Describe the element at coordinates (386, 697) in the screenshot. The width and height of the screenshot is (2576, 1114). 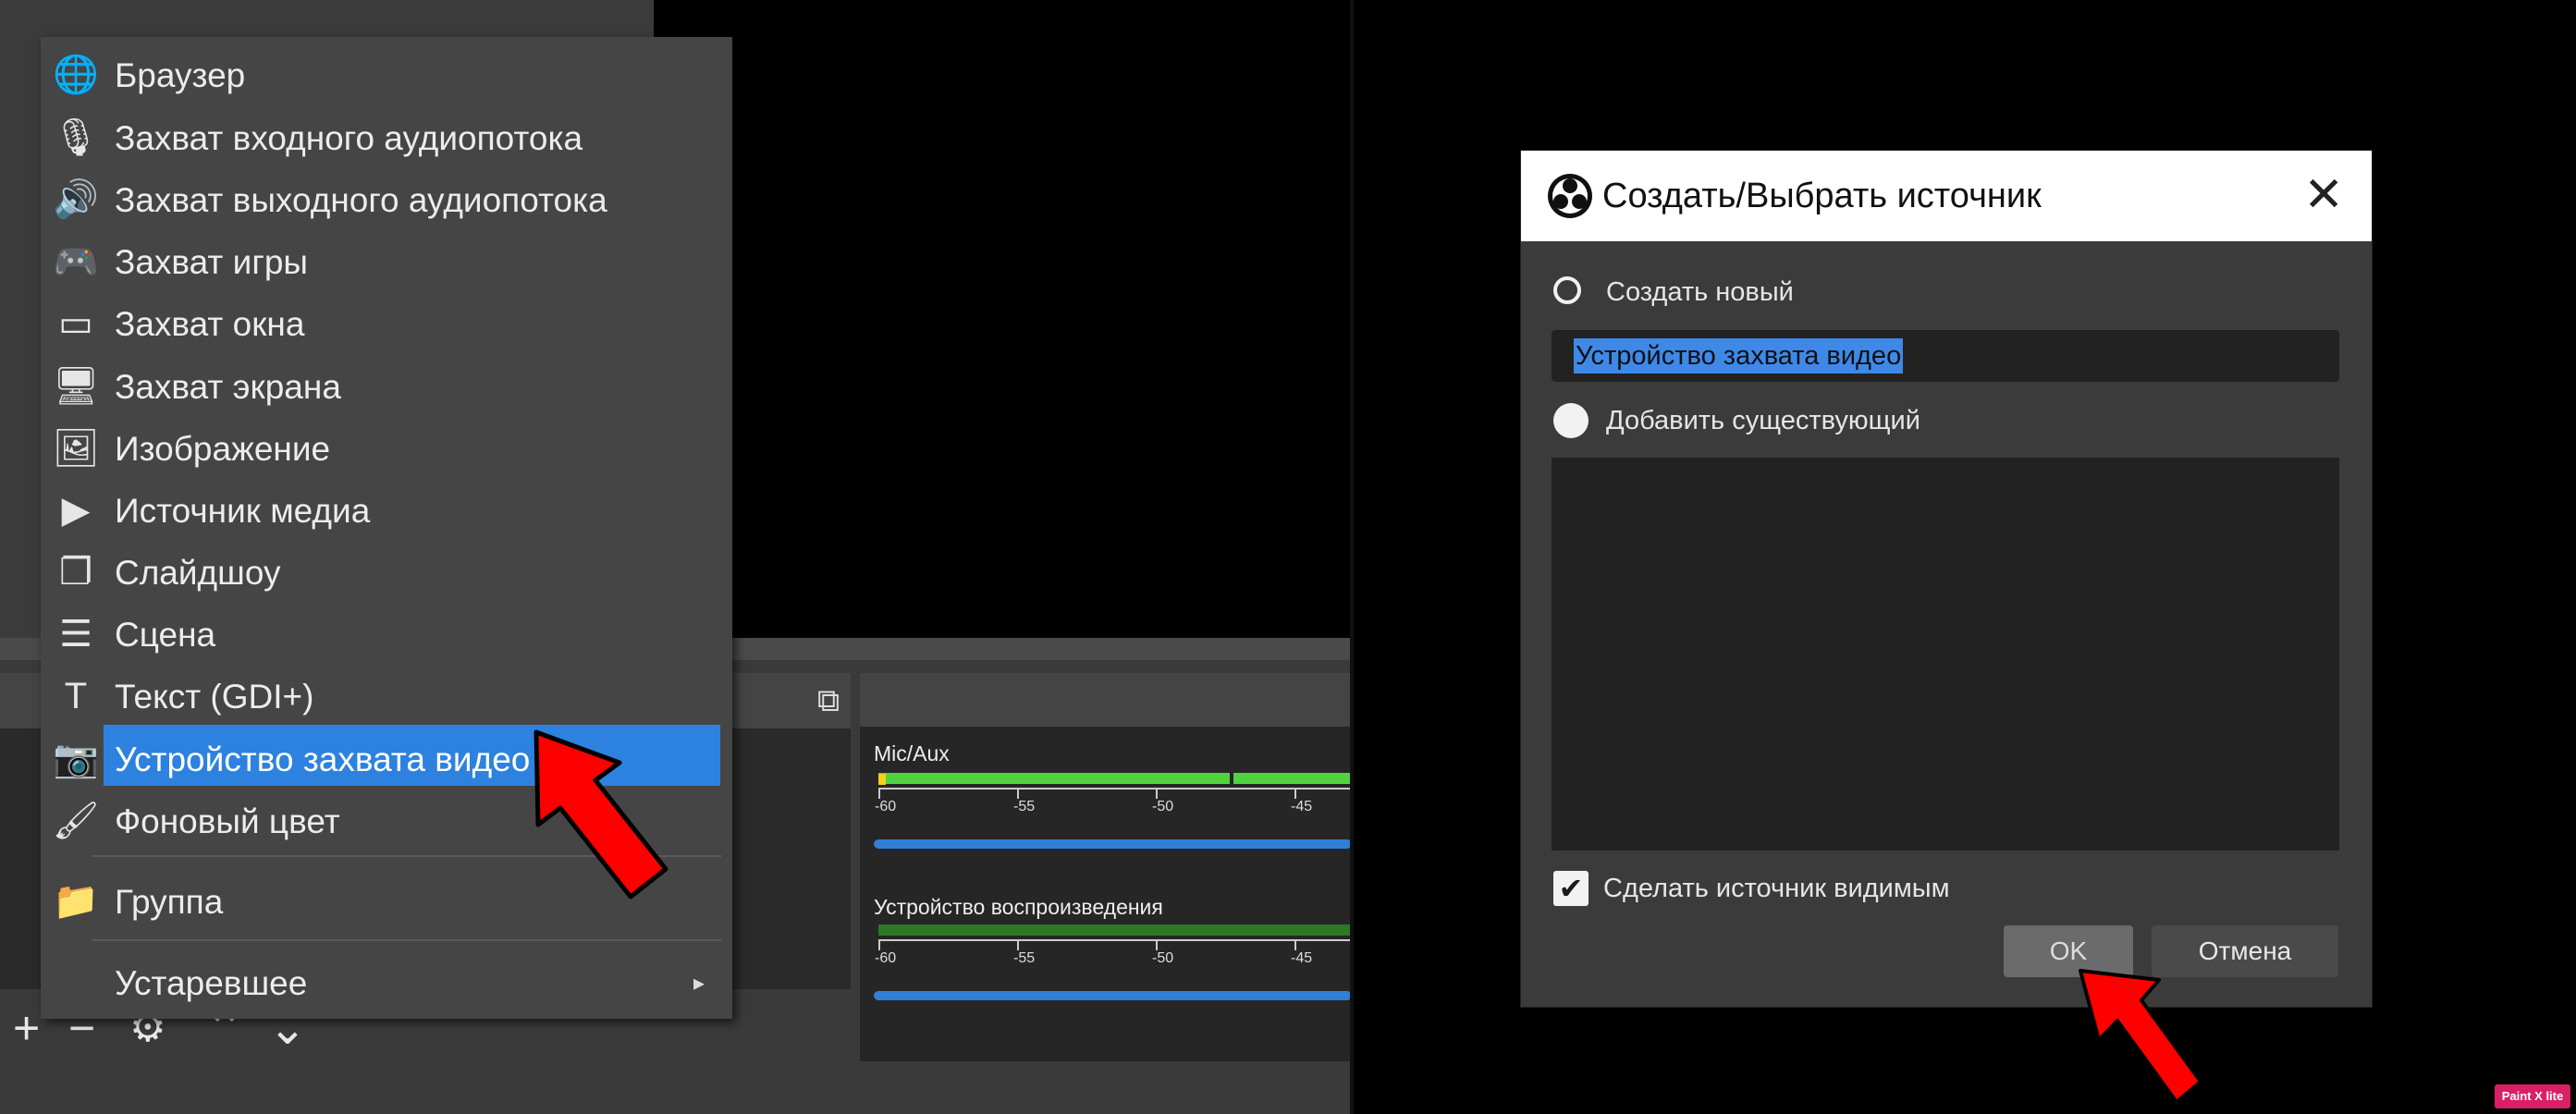
I see `menu-item: T Текст (GDI+)` at that location.